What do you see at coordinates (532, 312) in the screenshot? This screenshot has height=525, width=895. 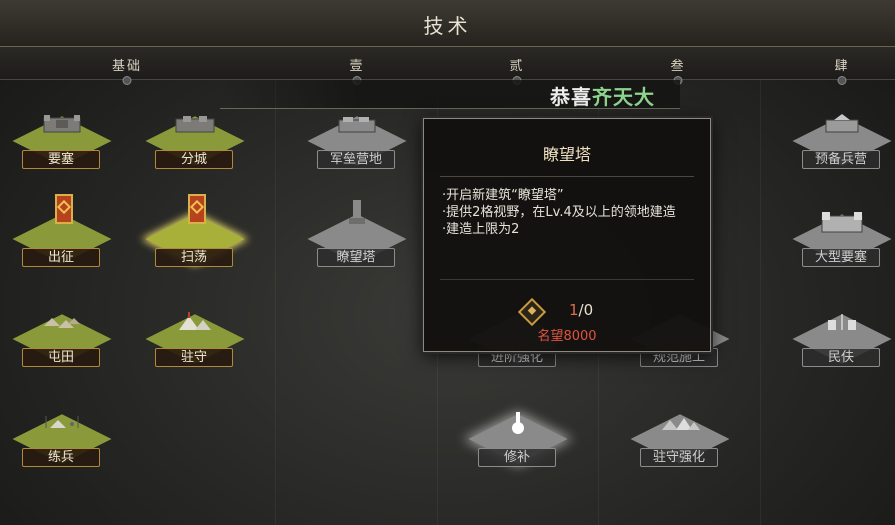 I see `tech-point-icon` at bounding box center [532, 312].